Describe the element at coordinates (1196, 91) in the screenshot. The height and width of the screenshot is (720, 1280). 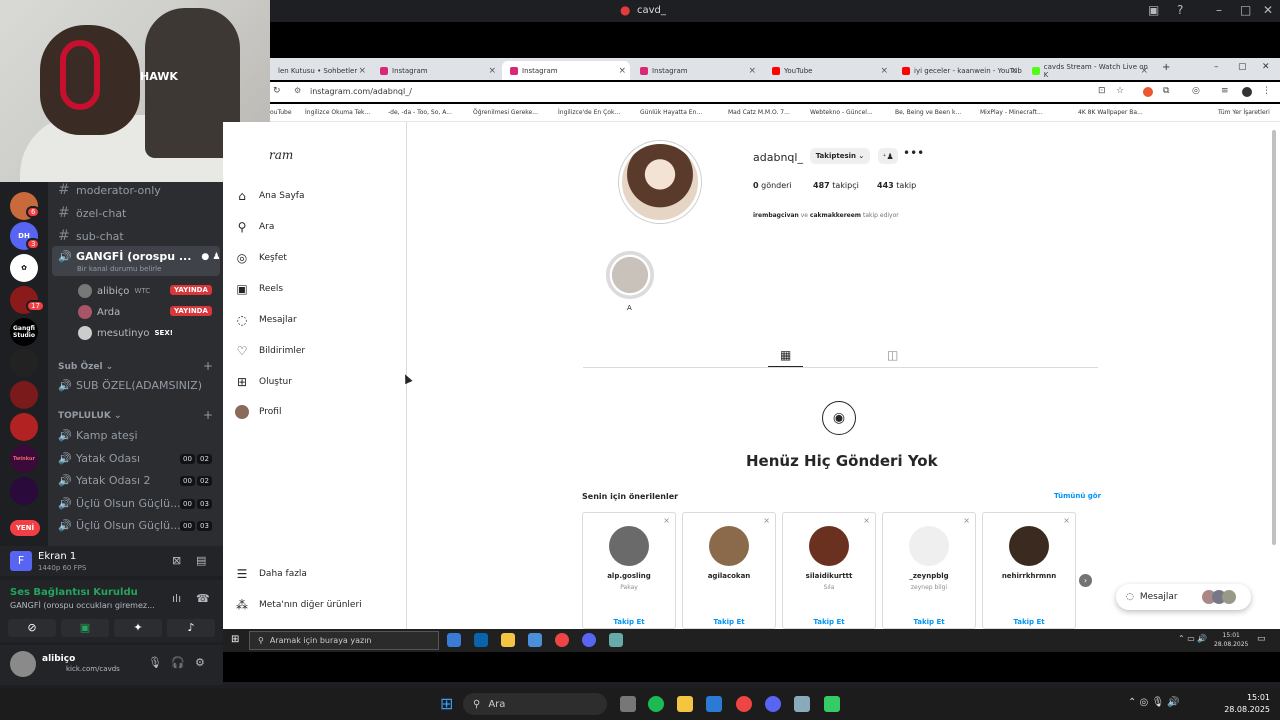
I see `profile-sync-icon: ◎` at that location.